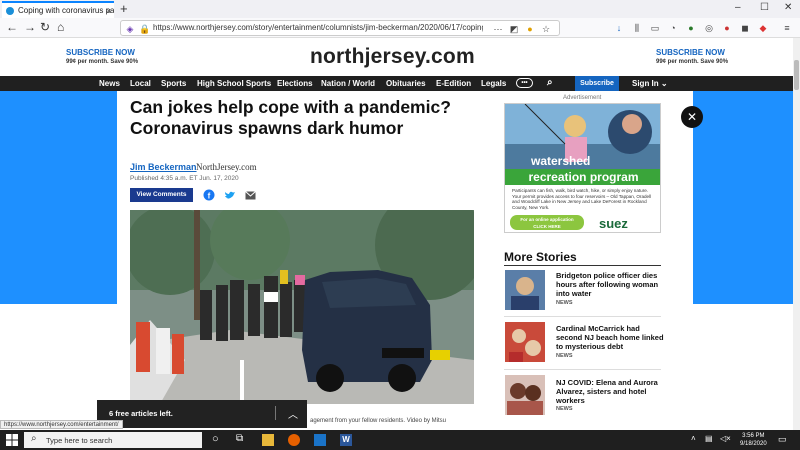  What do you see at coordinates (161, 195) in the screenshot?
I see `view-comments-button: View Comments` at bounding box center [161, 195].